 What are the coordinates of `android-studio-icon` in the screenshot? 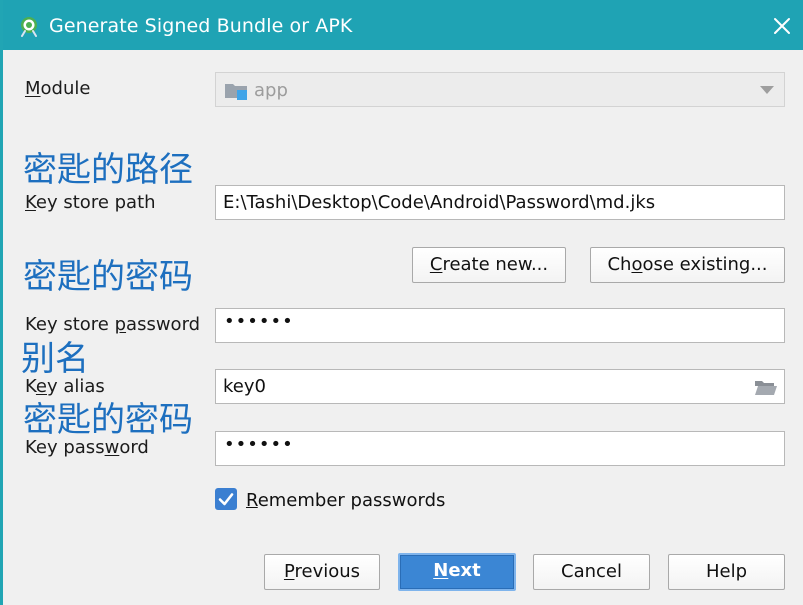 It's located at (29, 27).